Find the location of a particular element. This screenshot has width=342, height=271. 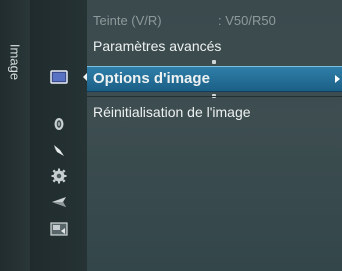

input-icon is located at coordinates (58, 202).